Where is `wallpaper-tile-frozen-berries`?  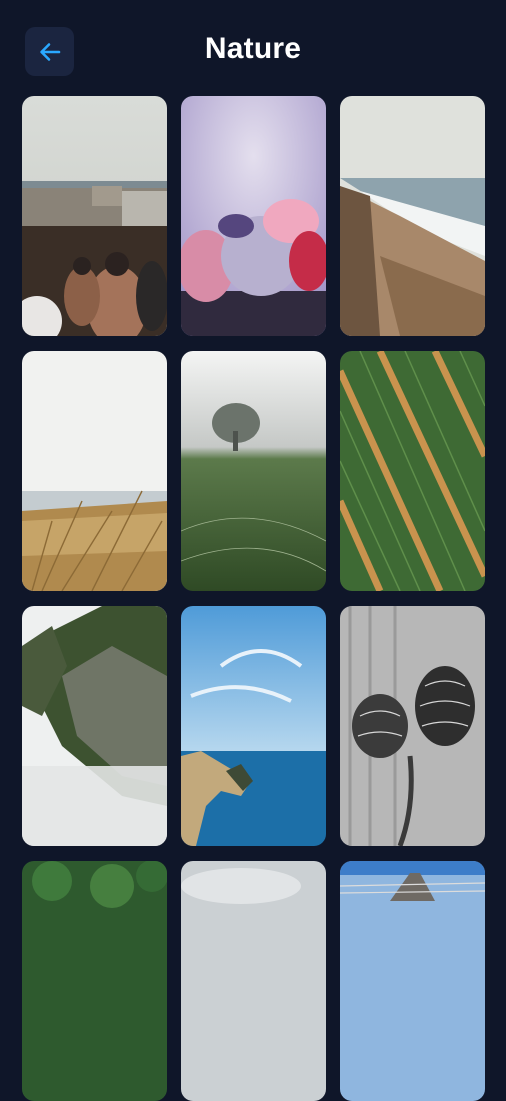 wallpaper-tile-frozen-berries is located at coordinates (253, 216).